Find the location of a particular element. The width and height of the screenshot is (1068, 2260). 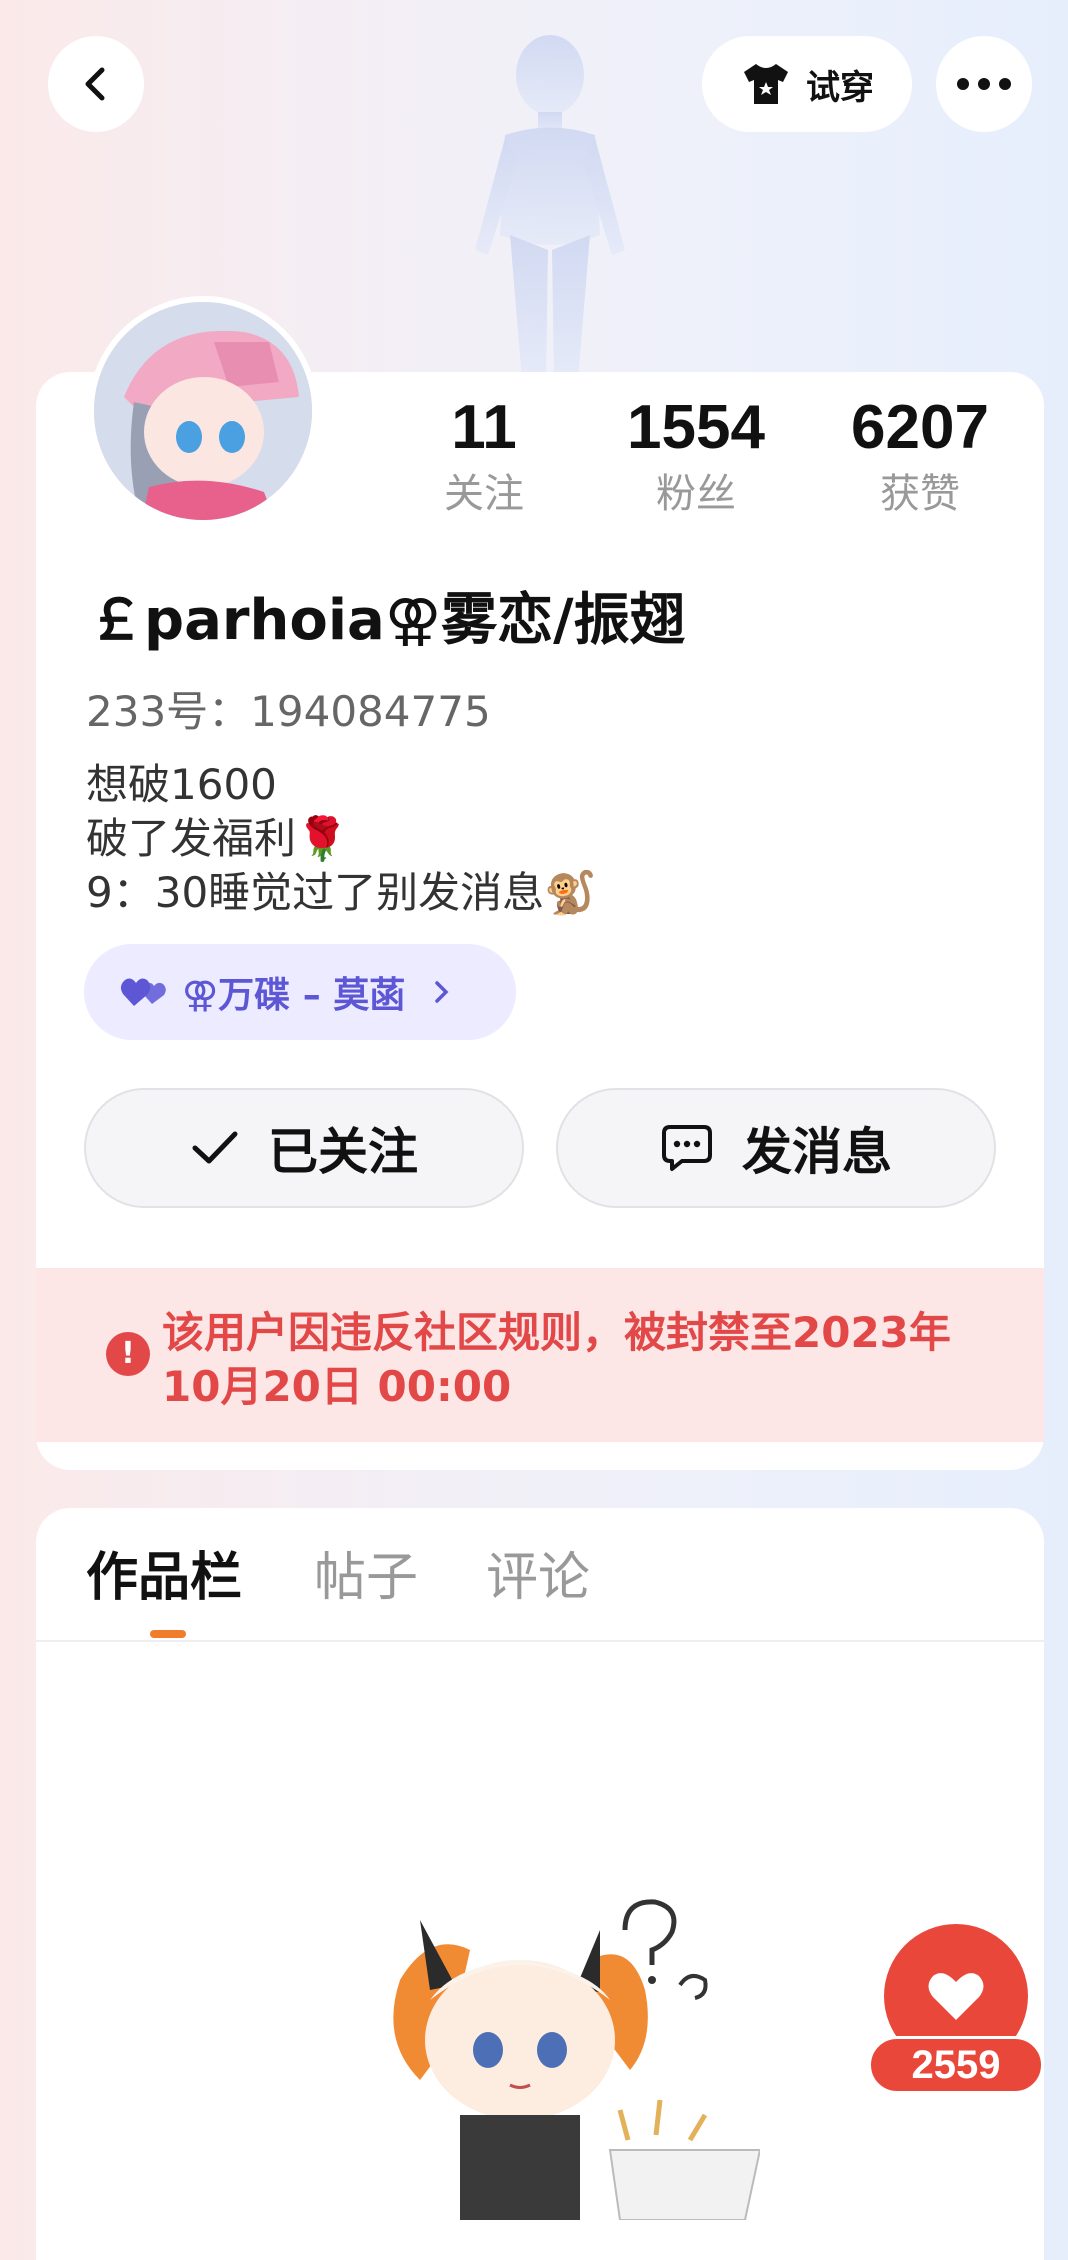

tab-posts: 帖子 is located at coordinates (366, 1578).